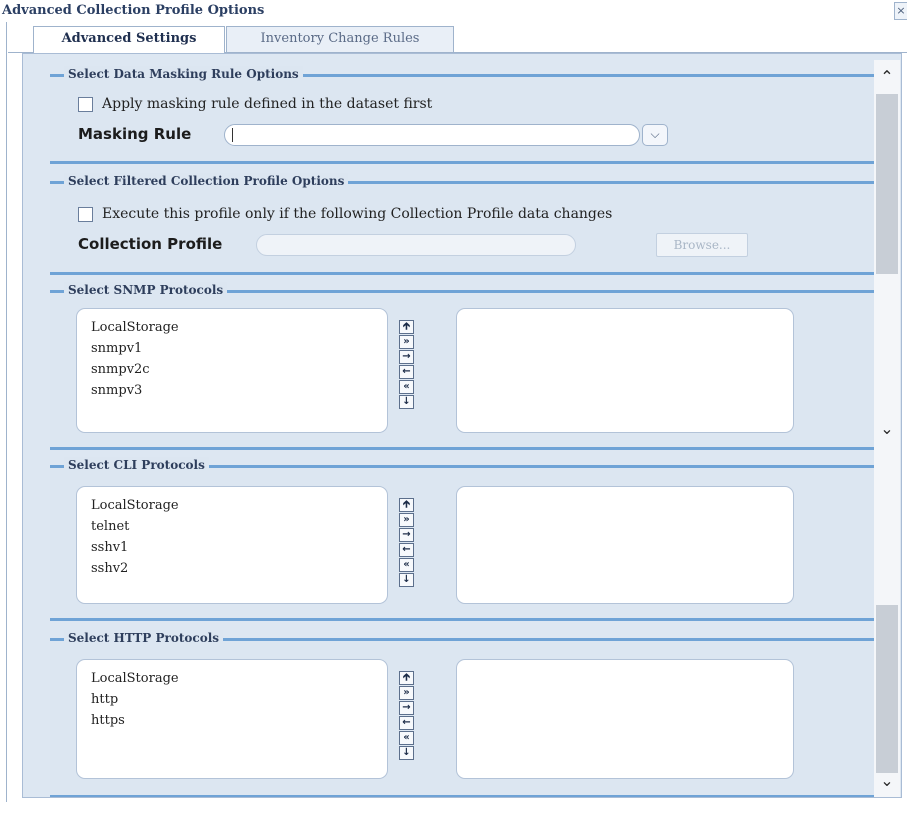 The image size is (907, 814). What do you see at coordinates (232, 348) in the screenshot?
I see `list-item: snmpv1` at bounding box center [232, 348].